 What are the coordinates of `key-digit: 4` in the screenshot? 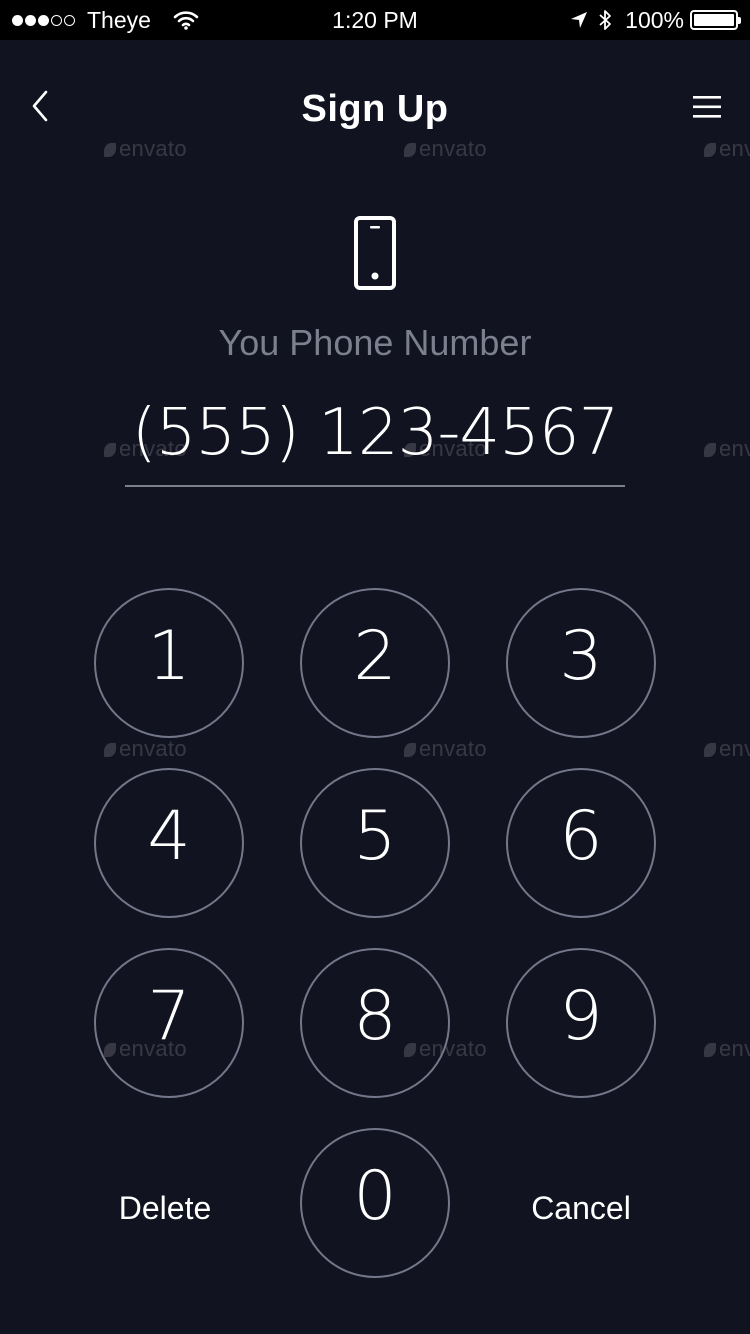 It's located at (169, 836).